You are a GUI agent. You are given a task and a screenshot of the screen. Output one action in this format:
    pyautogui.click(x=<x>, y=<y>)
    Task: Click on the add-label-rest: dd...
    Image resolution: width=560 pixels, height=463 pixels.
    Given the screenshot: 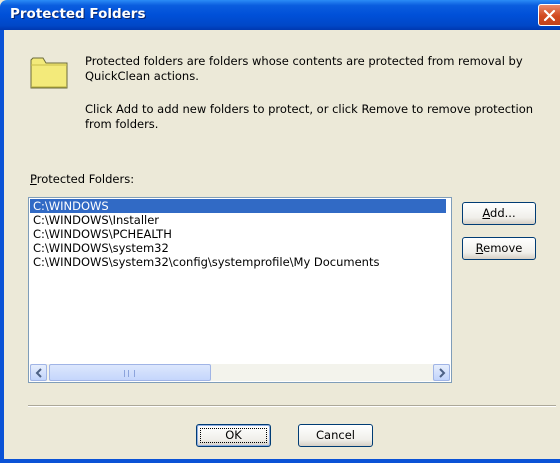 What is the action you would take?
    pyautogui.click(x=503, y=213)
    